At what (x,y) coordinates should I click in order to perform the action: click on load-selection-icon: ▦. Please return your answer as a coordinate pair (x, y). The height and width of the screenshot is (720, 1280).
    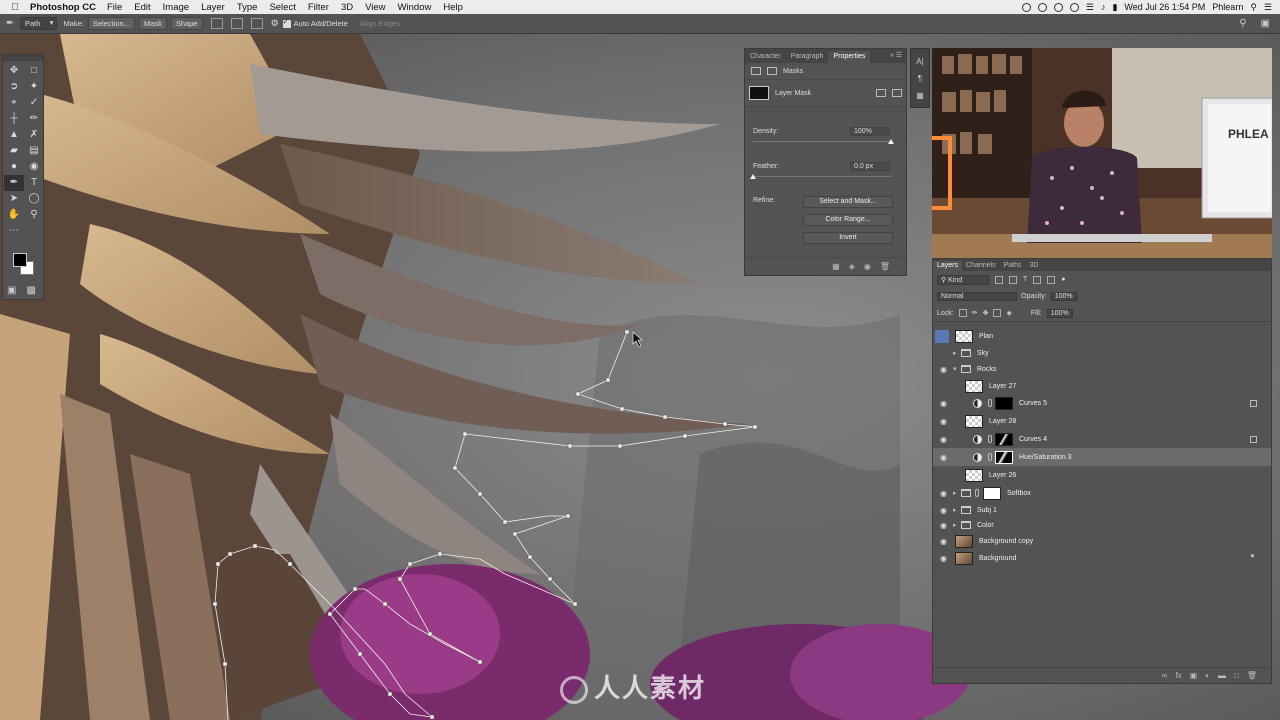
    Looking at the image, I should click on (836, 266).